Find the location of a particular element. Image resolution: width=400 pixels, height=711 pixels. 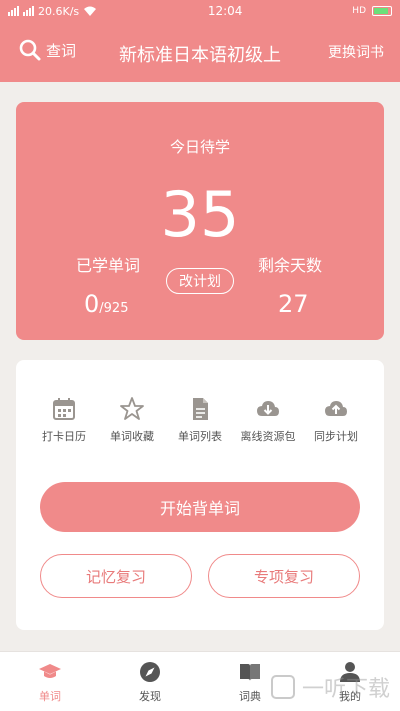

tool-offline-pack: 离线资源包 is located at coordinates (268, 420).